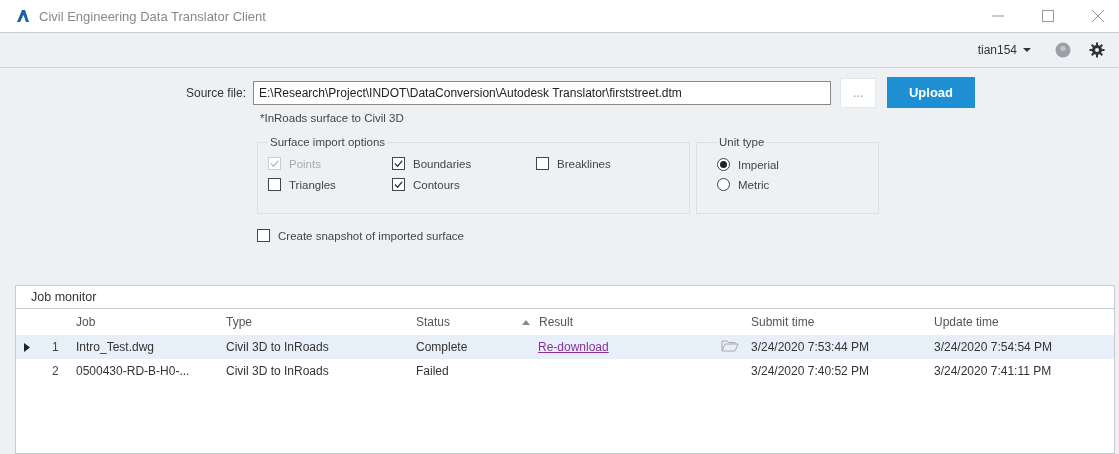 Image resolution: width=1119 pixels, height=454 pixels. Describe the element at coordinates (477, 322) in the screenshot. I see `column-header: Status` at that location.